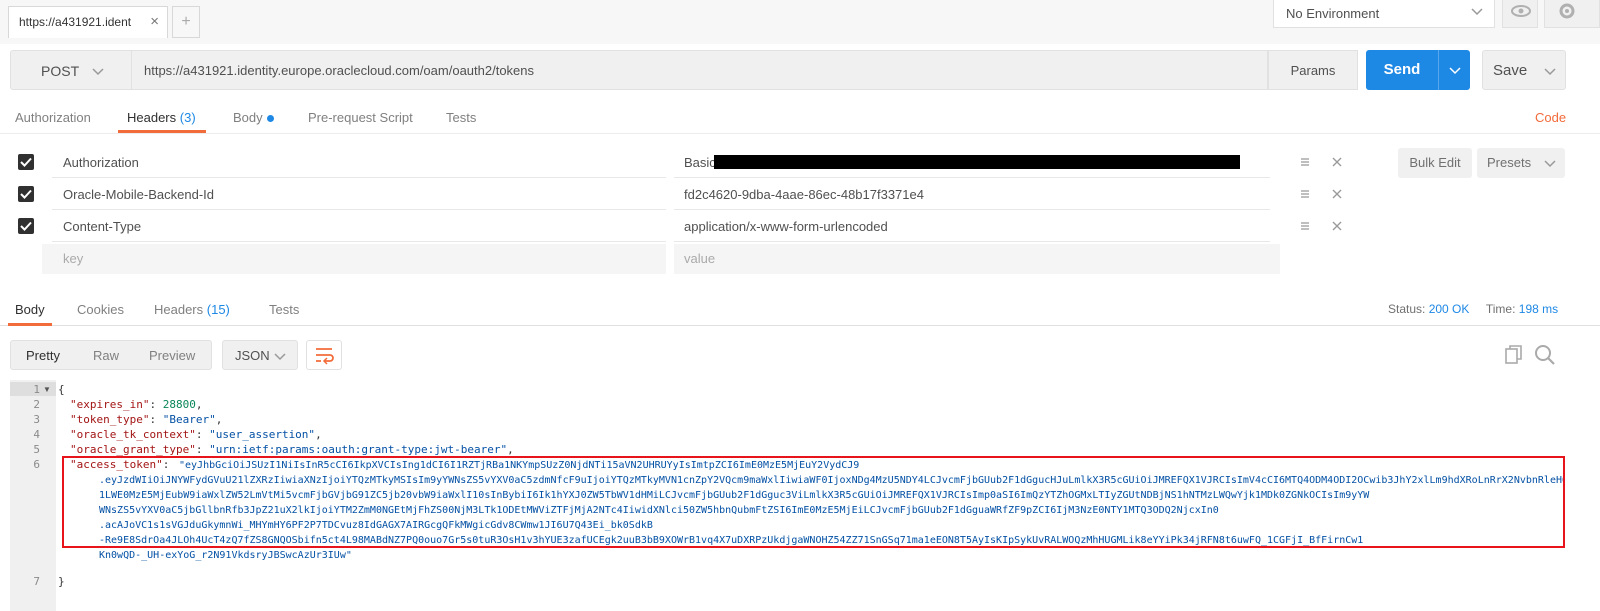 Image resolution: width=1600 pixels, height=611 pixels. Describe the element at coordinates (36, 449) in the screenshot. I see `line-number: 5` at that location.